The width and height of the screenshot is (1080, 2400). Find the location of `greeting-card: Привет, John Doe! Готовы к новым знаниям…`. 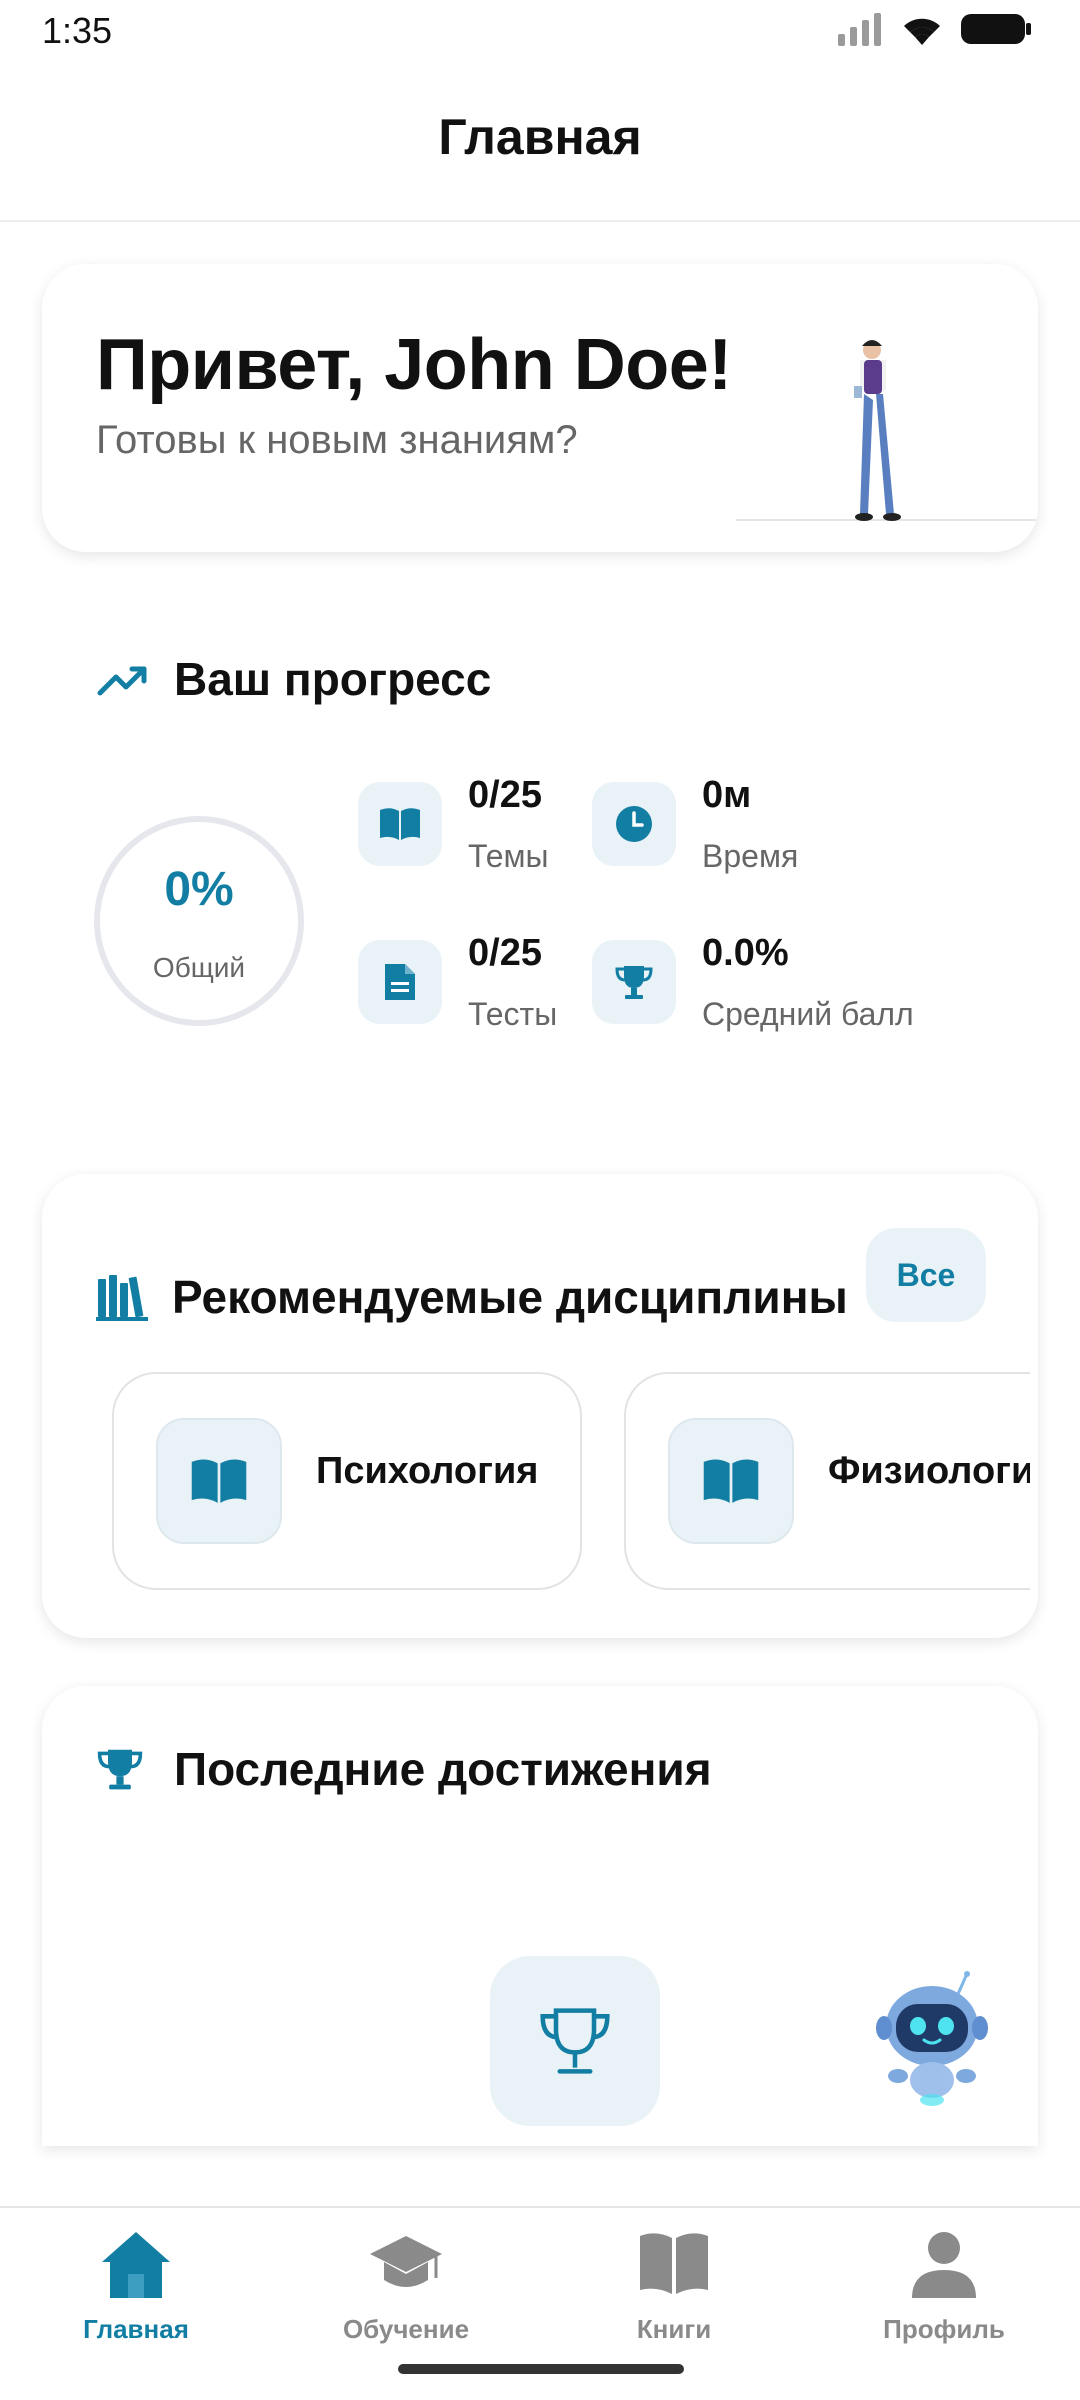

greeting-card: Привет, John Doe! Готовы к новым знаниям… is located at coordinates (540, 408).